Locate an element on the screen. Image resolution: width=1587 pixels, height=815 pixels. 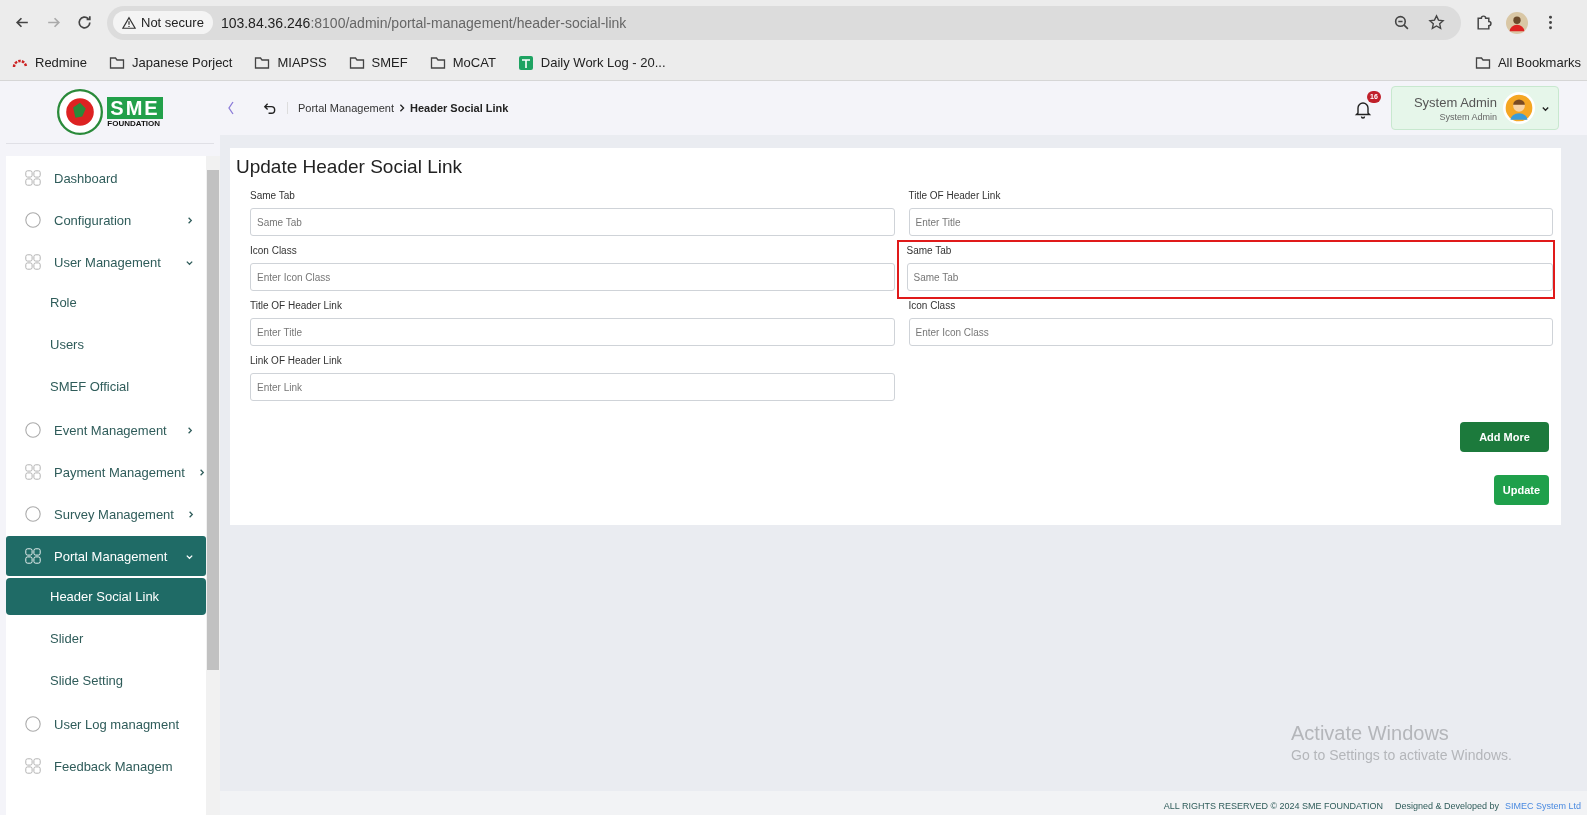
warning-icon is located at coordinates (129, 22).